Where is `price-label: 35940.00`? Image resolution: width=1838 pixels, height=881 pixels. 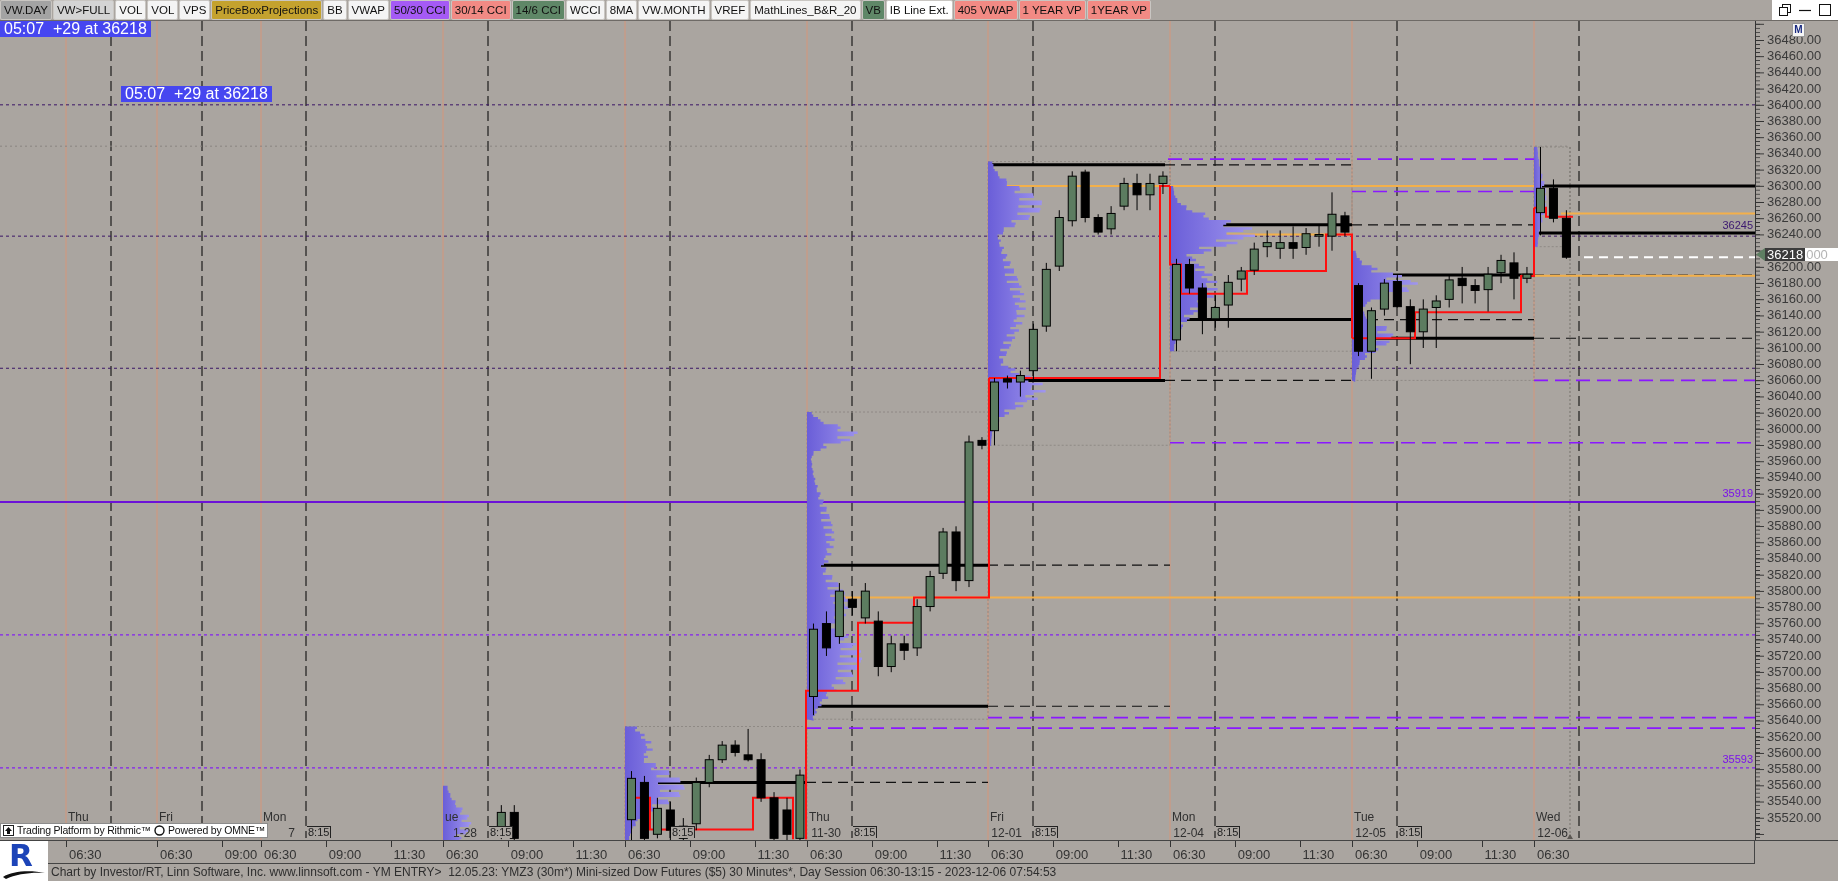 price-label: 35940.00 is located at coordinates (1794, 477).